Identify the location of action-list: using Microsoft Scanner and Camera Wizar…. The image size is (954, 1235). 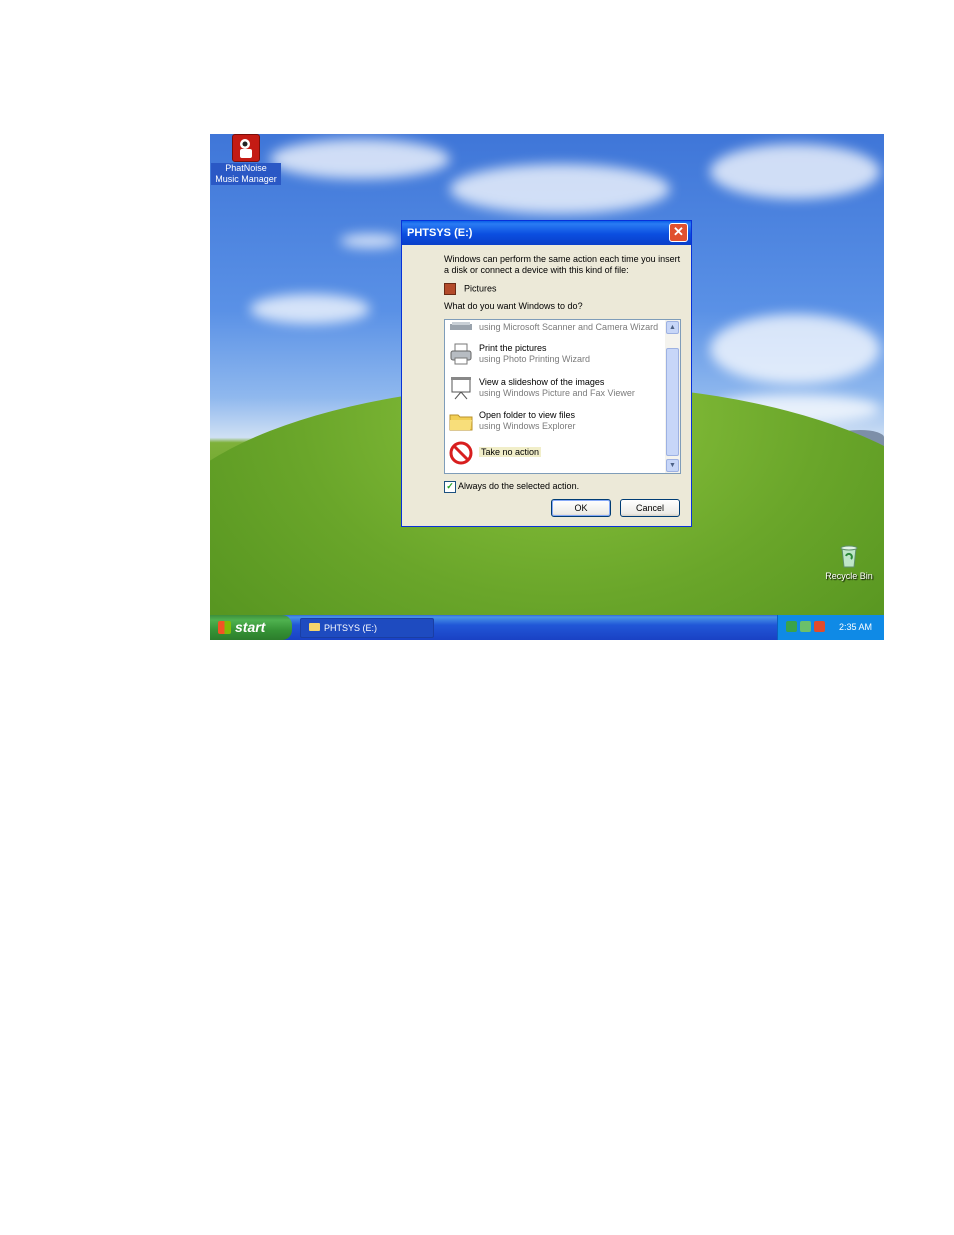
(562, 396).